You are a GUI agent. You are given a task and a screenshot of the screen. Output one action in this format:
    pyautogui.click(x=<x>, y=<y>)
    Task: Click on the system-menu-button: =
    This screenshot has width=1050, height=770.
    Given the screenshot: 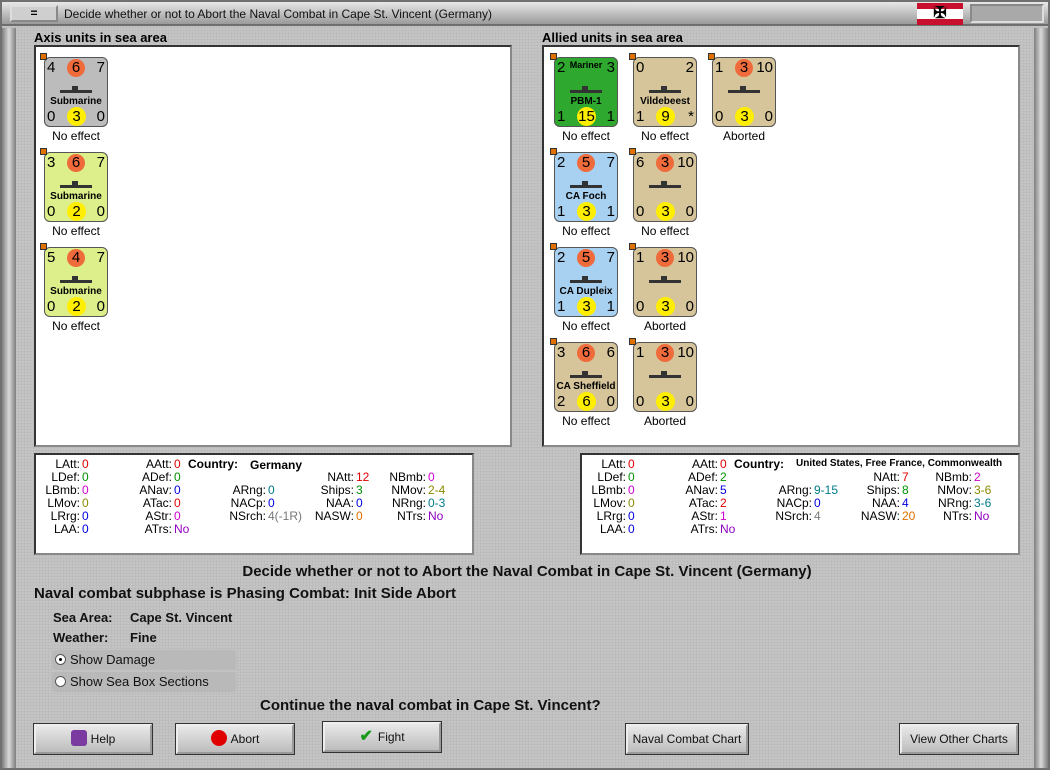 What is the action you would take?
    pyautogui.click(x=34, y=13)
    